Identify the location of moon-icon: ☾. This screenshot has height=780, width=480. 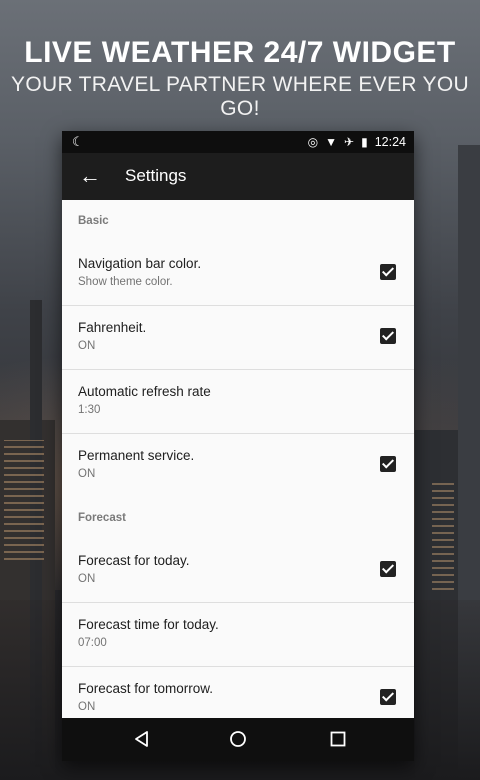
(78, 141).